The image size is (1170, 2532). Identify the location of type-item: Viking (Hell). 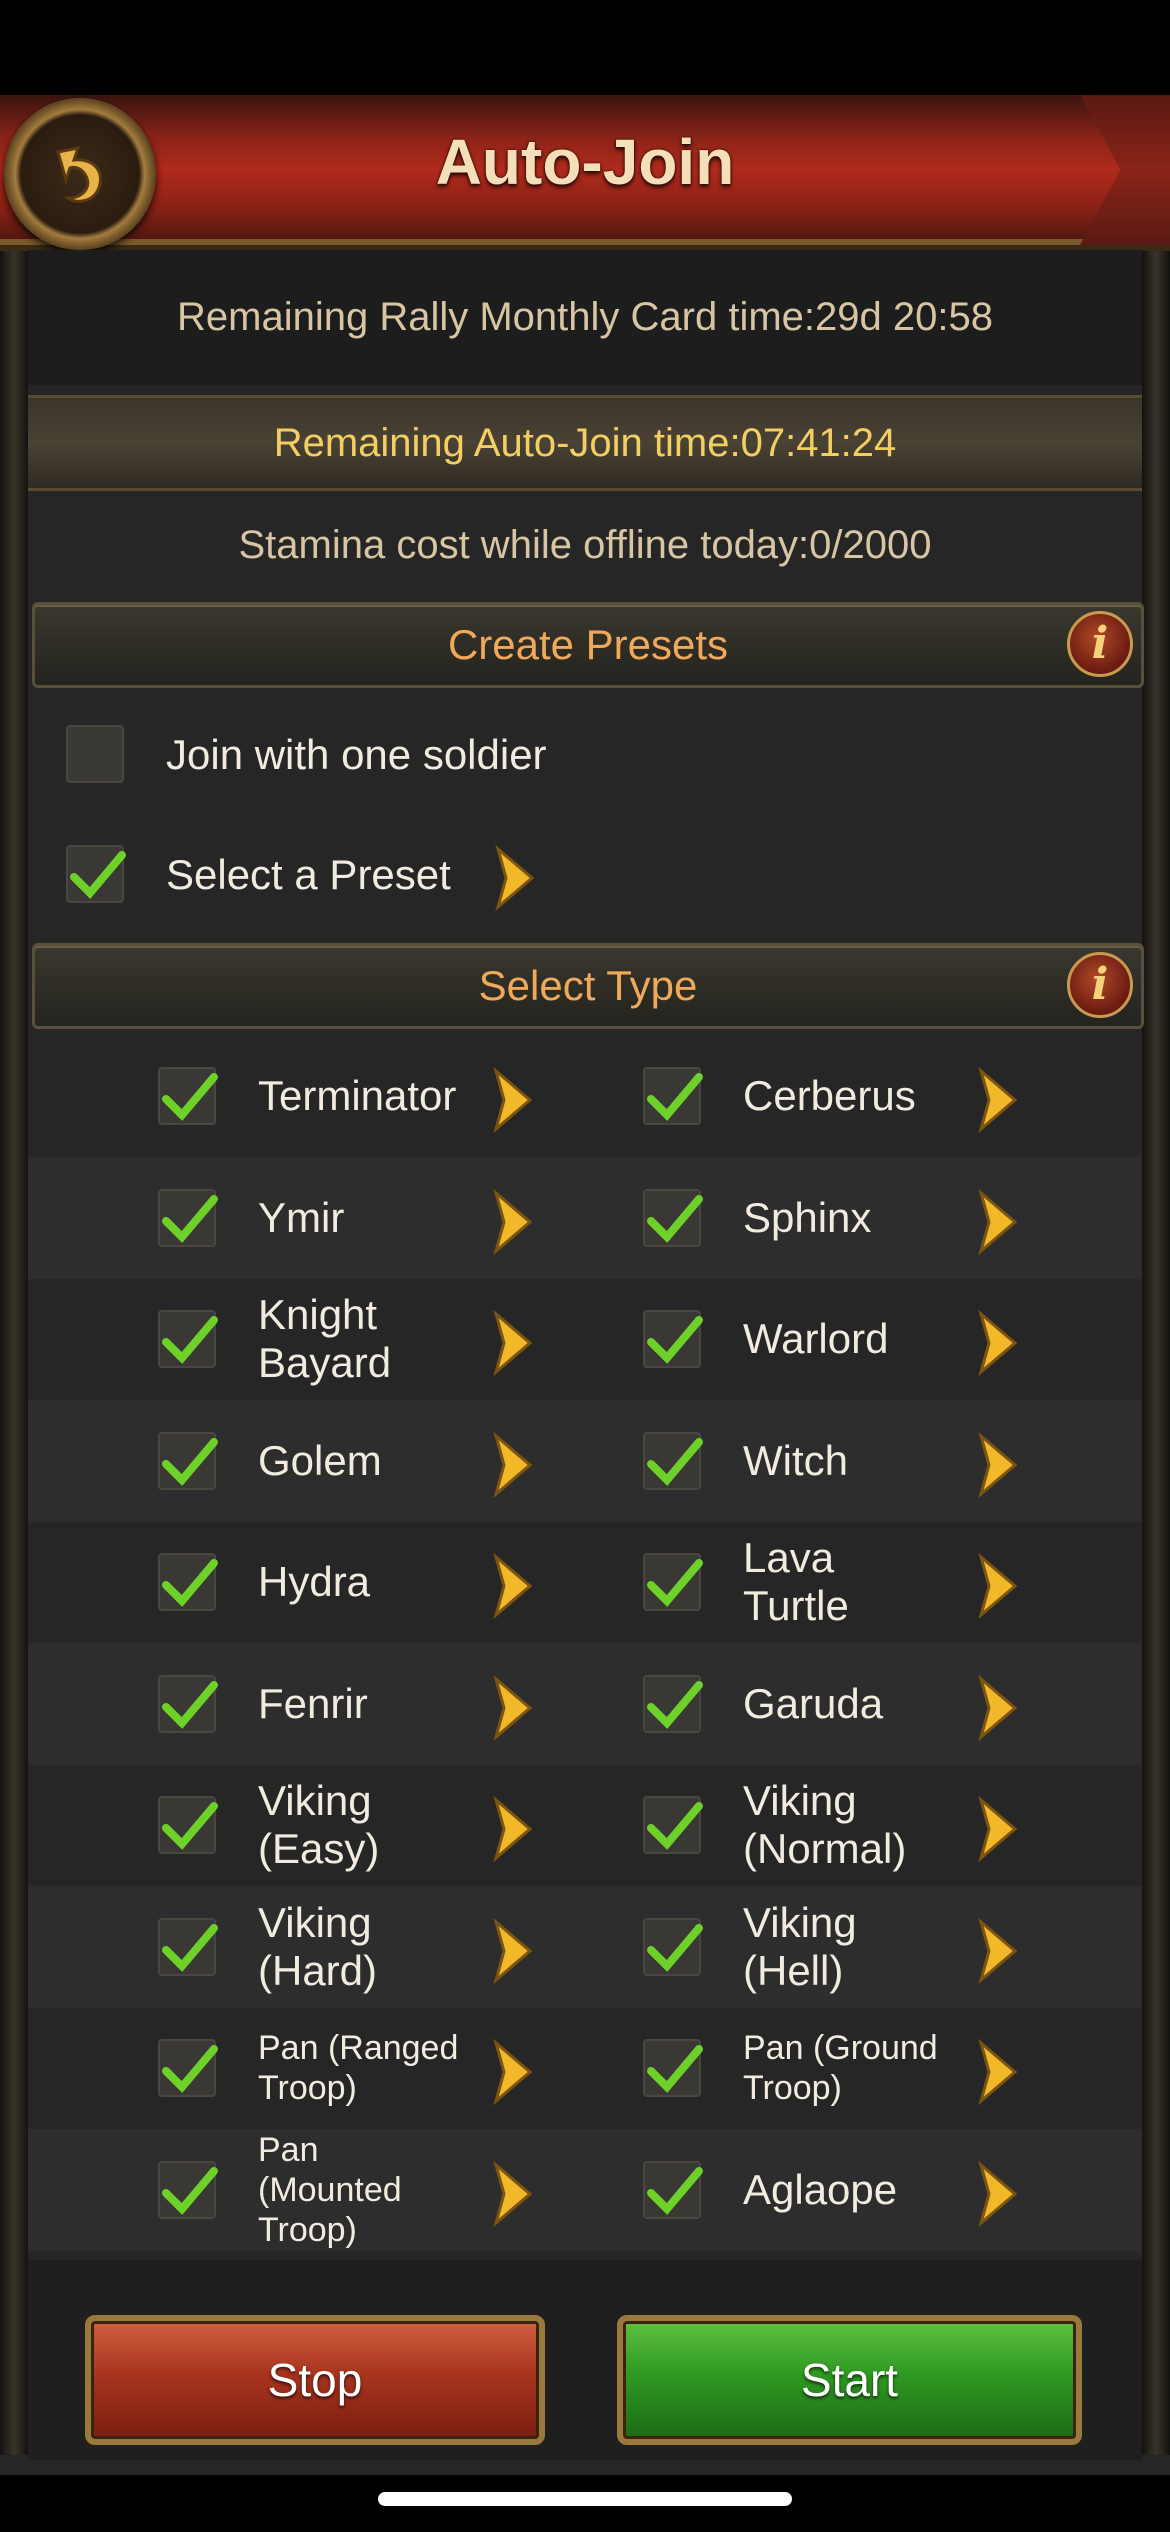
(791, 1947).